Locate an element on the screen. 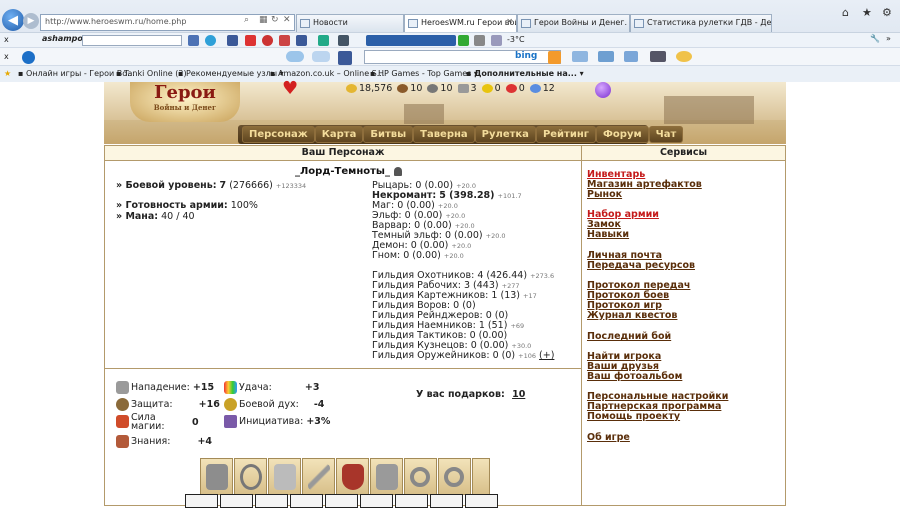 This screenshot has width=900, height=508. services-panel-title: Сервисы is located at coordinates (683, 153).